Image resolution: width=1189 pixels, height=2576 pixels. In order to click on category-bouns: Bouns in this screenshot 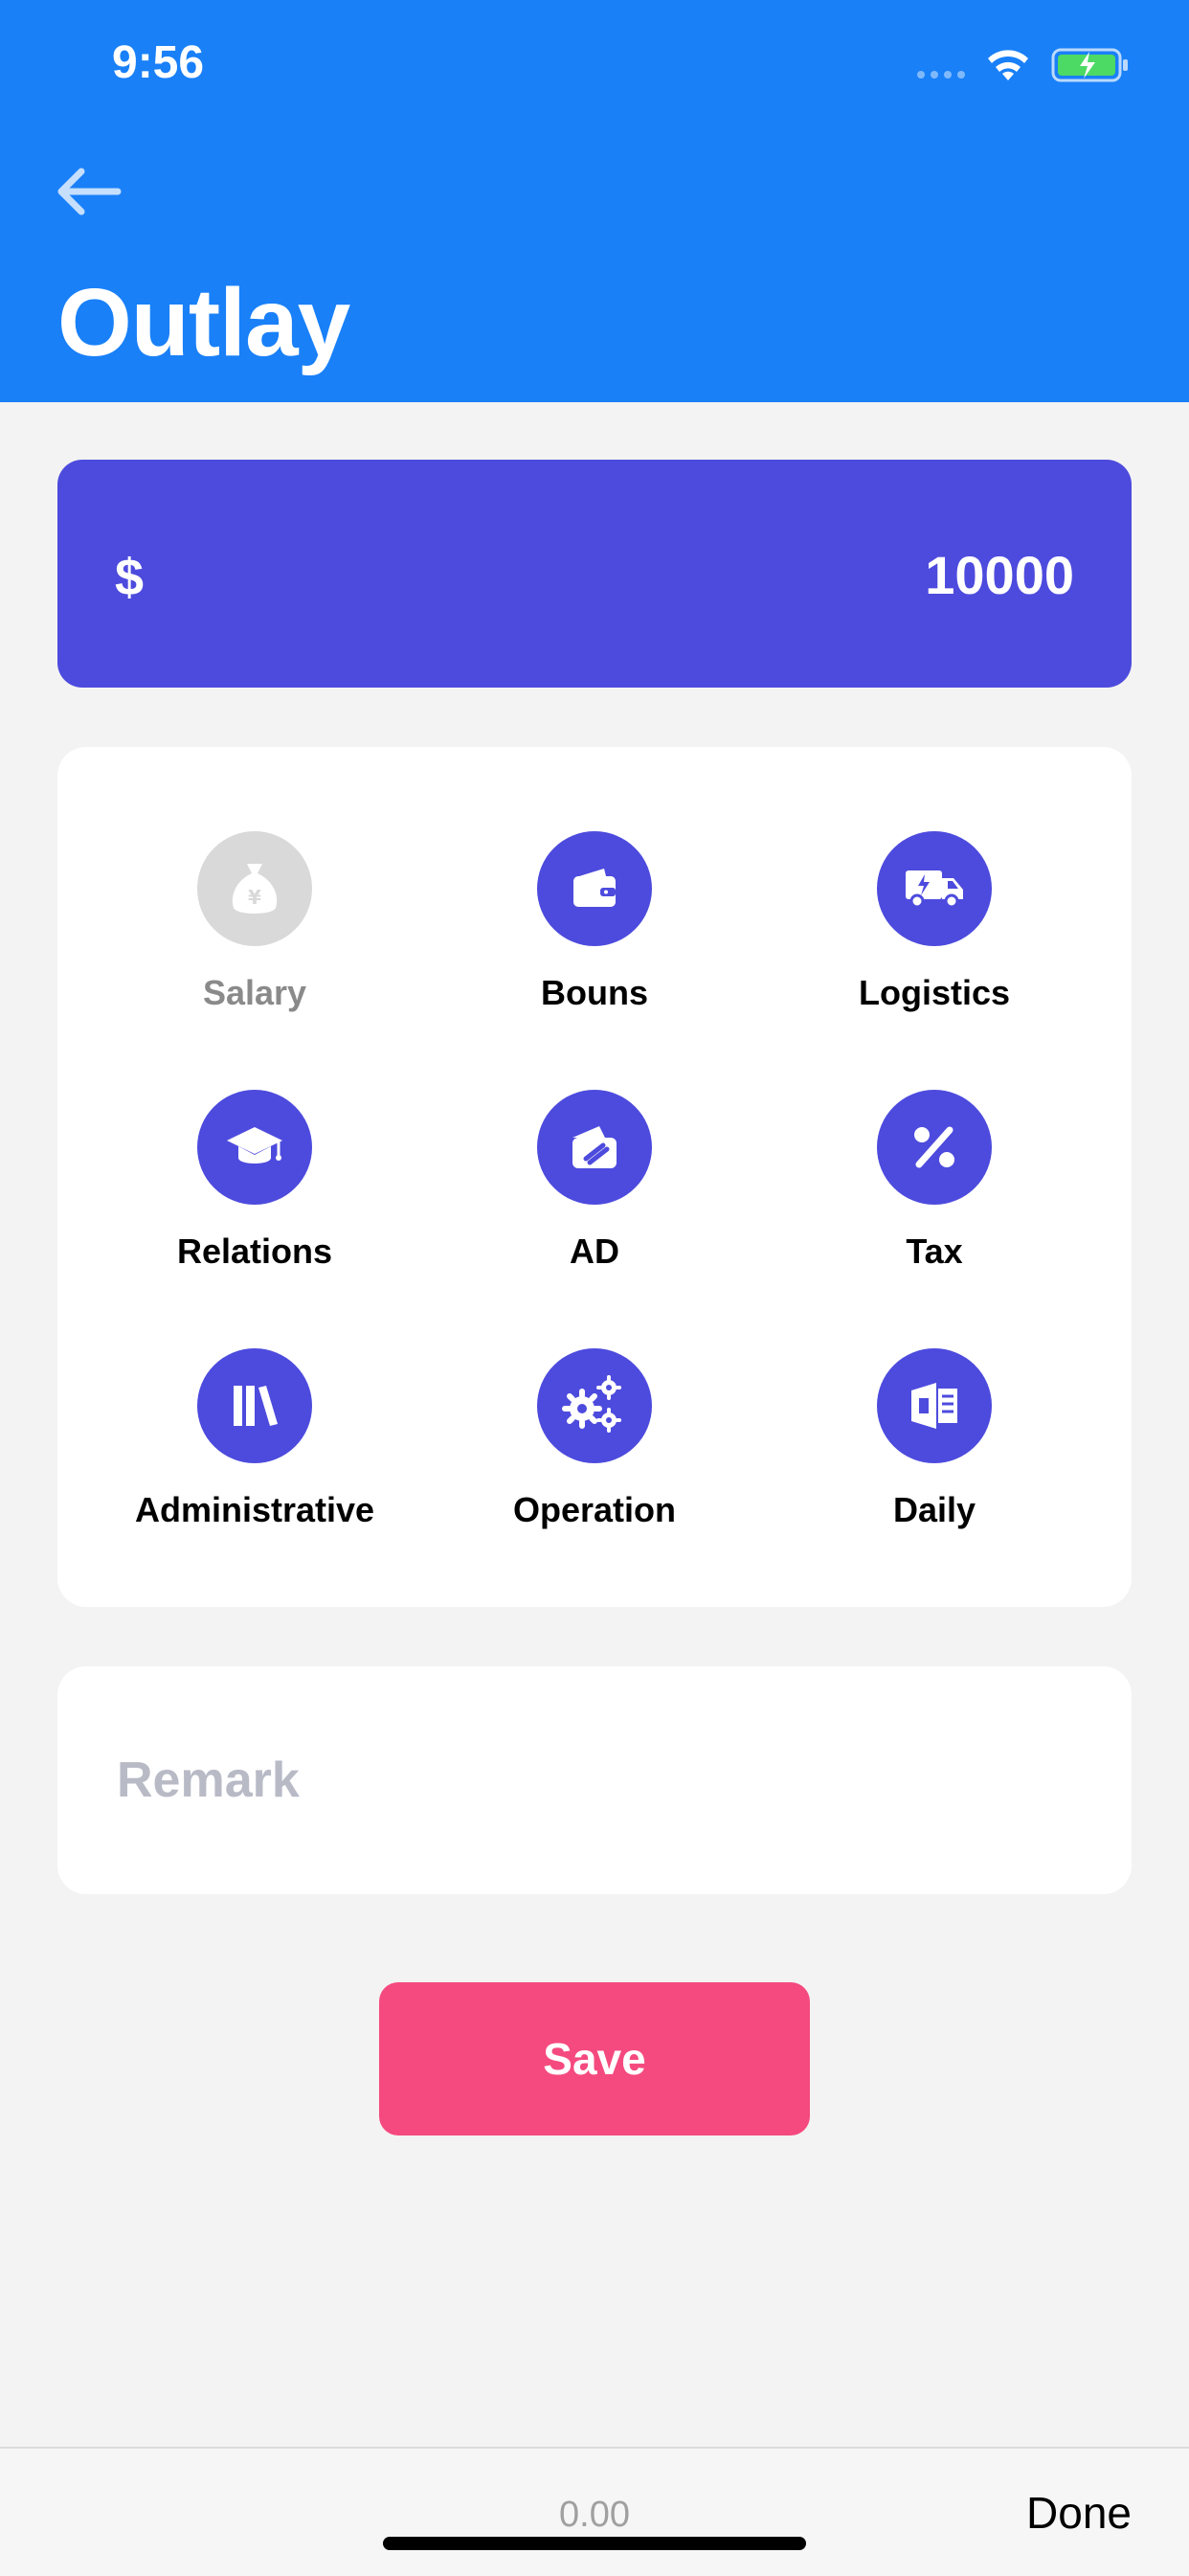, I will do `click(594, 922)`.